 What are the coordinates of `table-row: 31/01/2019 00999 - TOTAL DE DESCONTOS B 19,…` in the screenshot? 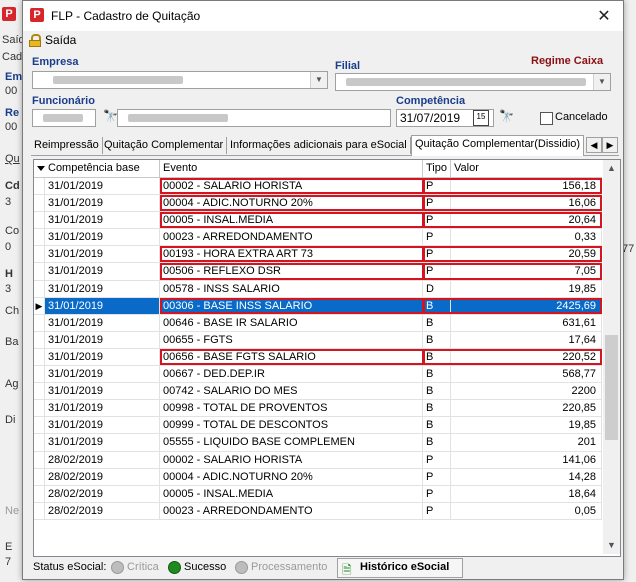 It's located at (318, 426).